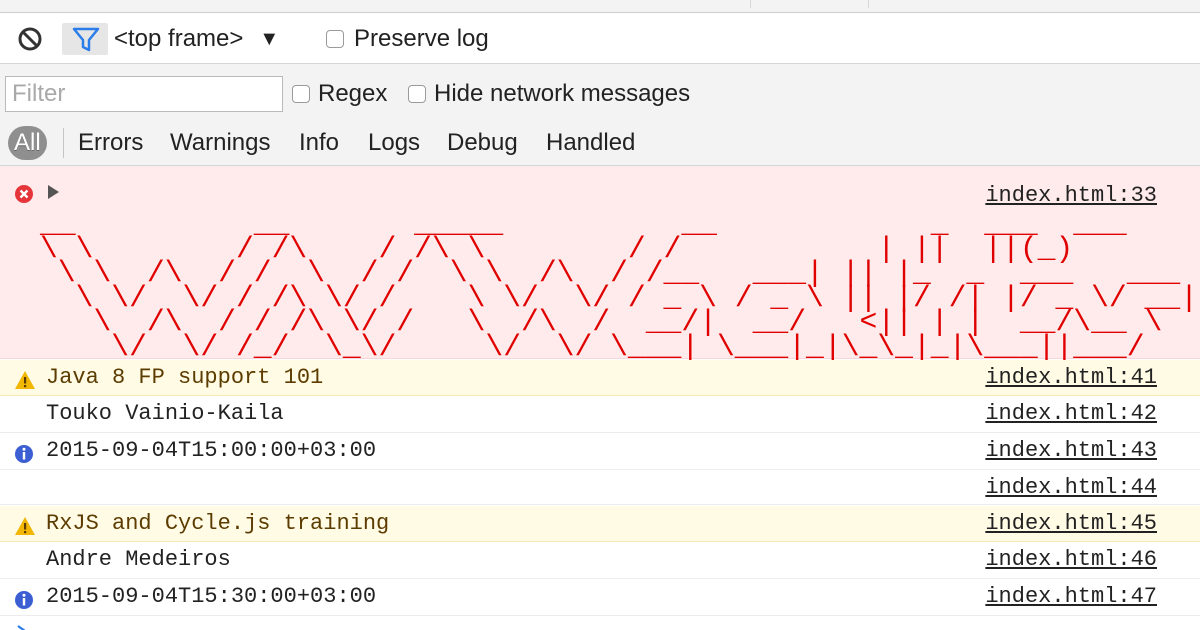 The width and height of the screenshot is (1200, 630). What do you see at coordinates (63, 143) in the screenshot?
I see `level-separator` at bounding box center [63, 143].